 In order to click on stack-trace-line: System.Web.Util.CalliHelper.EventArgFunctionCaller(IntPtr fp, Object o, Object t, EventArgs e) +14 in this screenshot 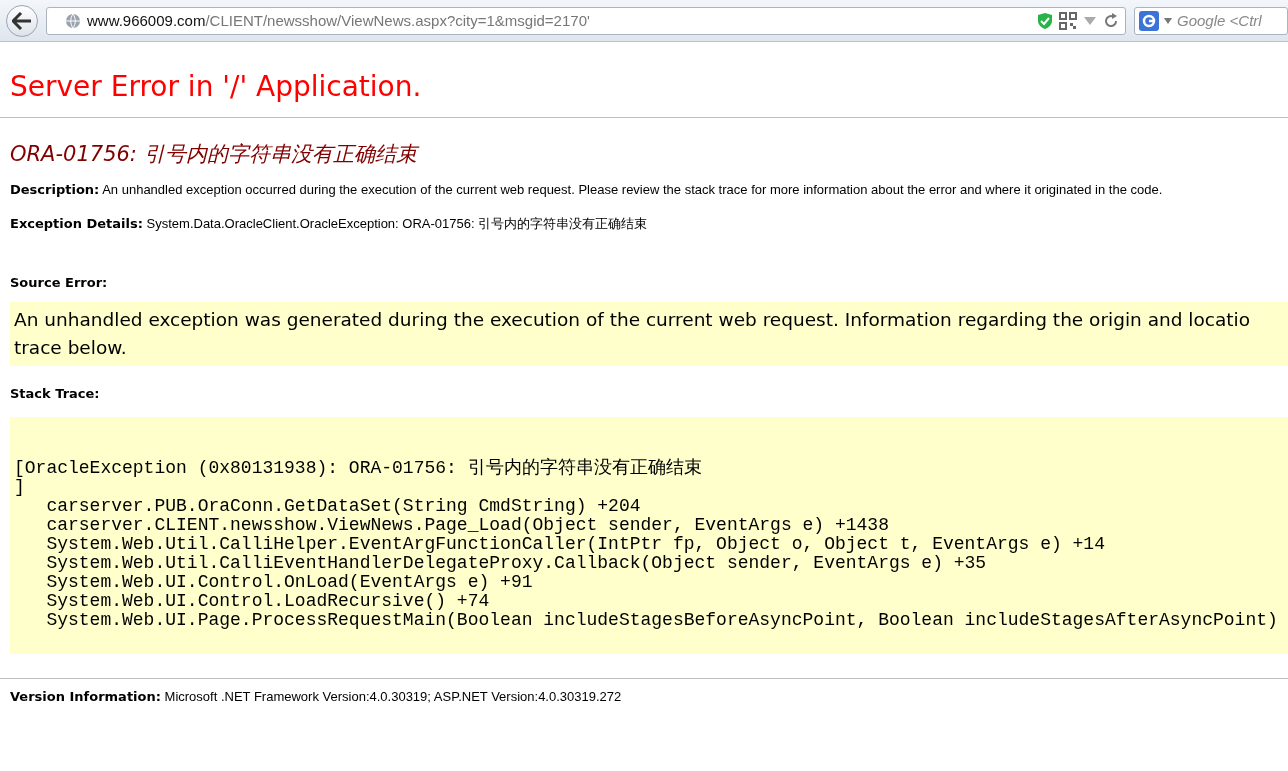, I will do `click(575, 544)`.